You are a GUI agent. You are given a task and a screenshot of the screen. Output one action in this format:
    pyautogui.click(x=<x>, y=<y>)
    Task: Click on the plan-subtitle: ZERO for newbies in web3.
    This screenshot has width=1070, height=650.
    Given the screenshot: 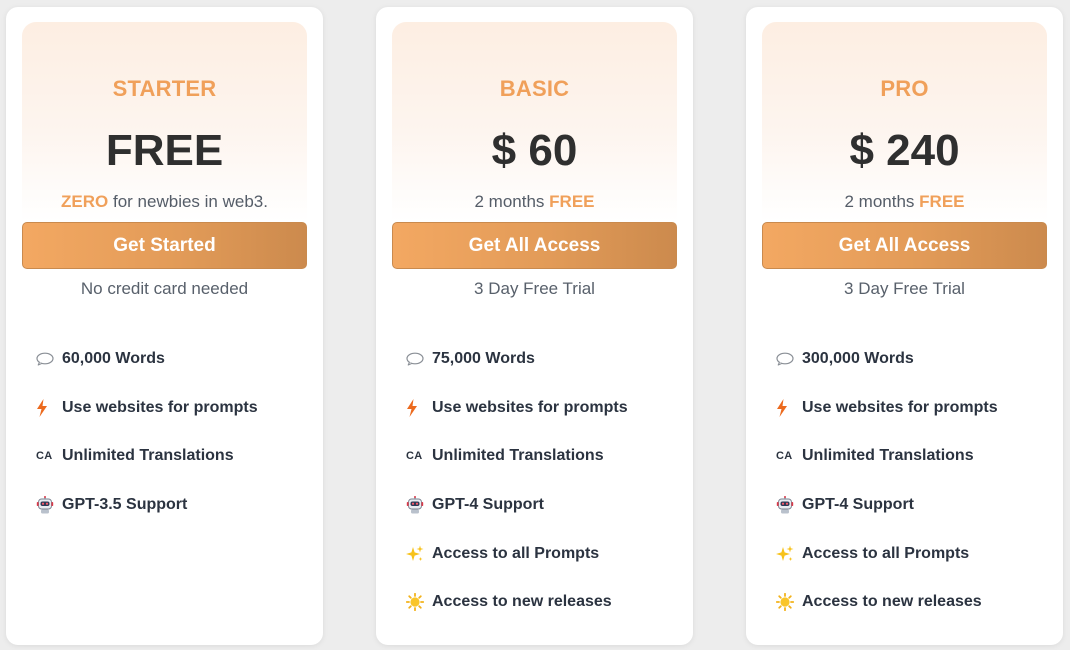 What is the action you would take?
    pyautogui.click(x=164, y=202)
    